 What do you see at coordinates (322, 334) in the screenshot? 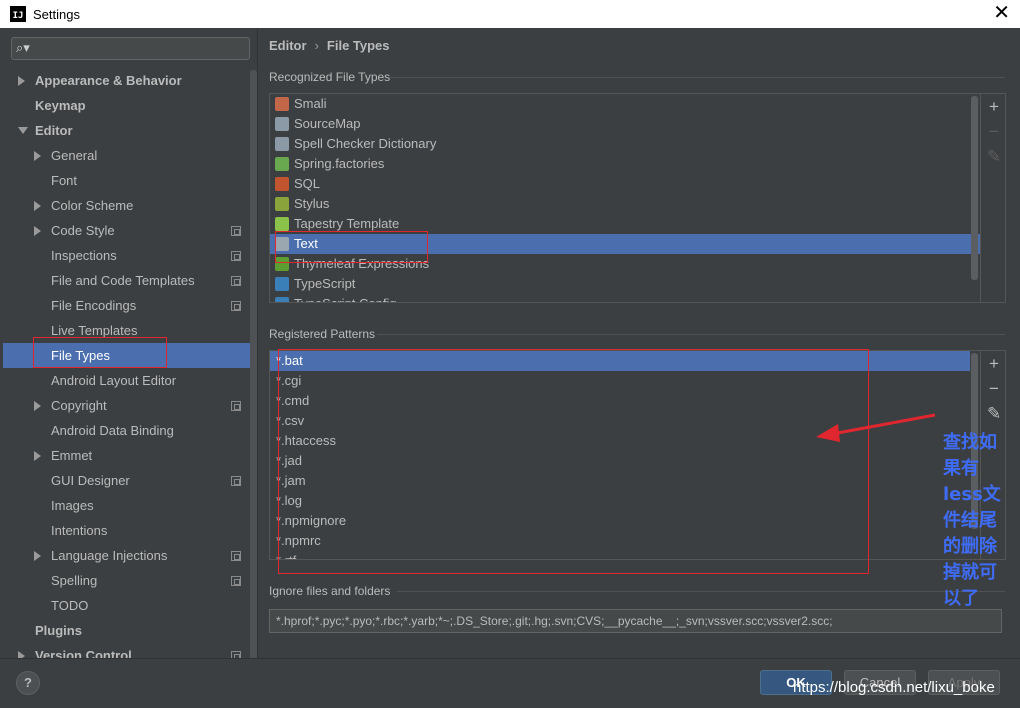
I see `registered-patterns-label: Registered Patterns` at bounding box center [322, 334].